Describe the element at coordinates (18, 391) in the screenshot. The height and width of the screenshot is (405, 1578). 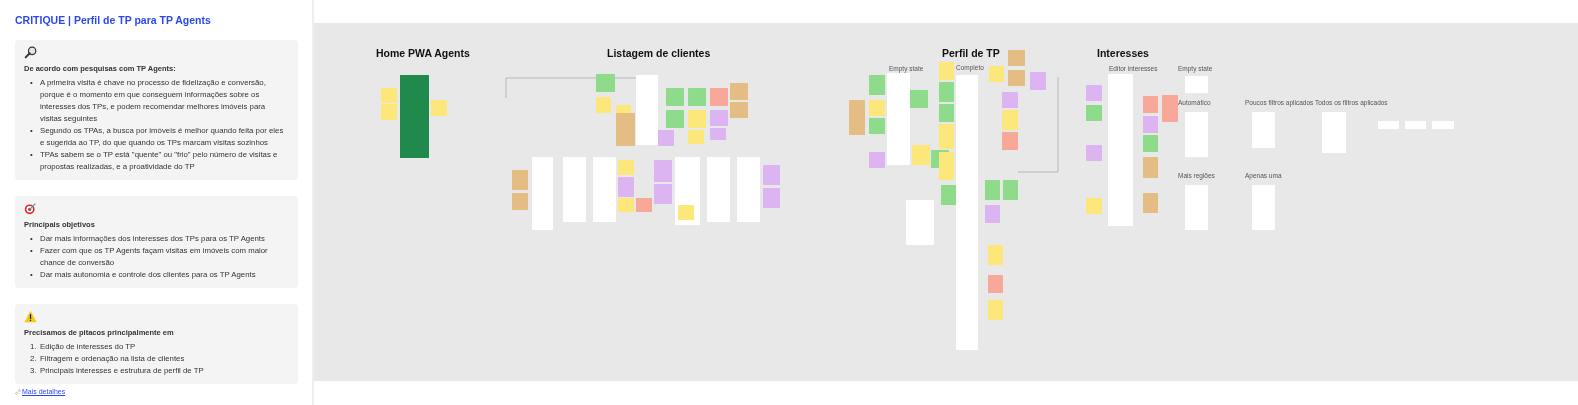
I see `link-icon` at that location.